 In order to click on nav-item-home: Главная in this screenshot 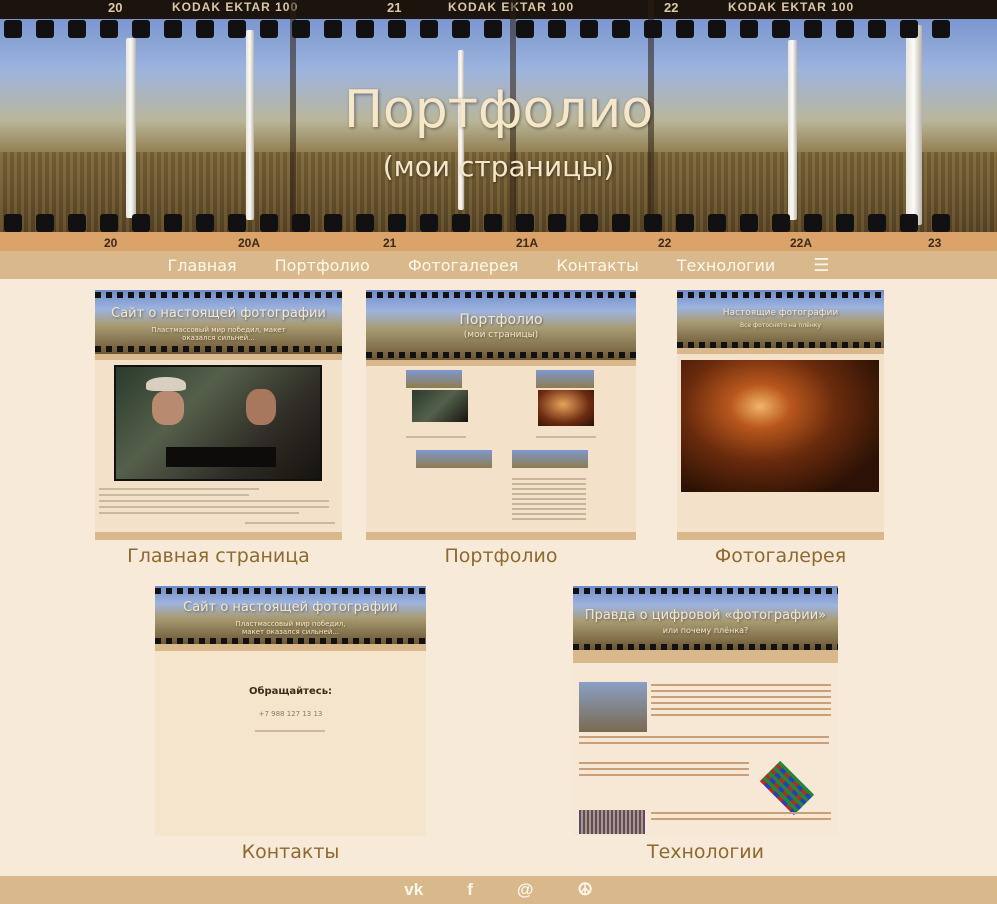, I will do `click(202, 265)`.